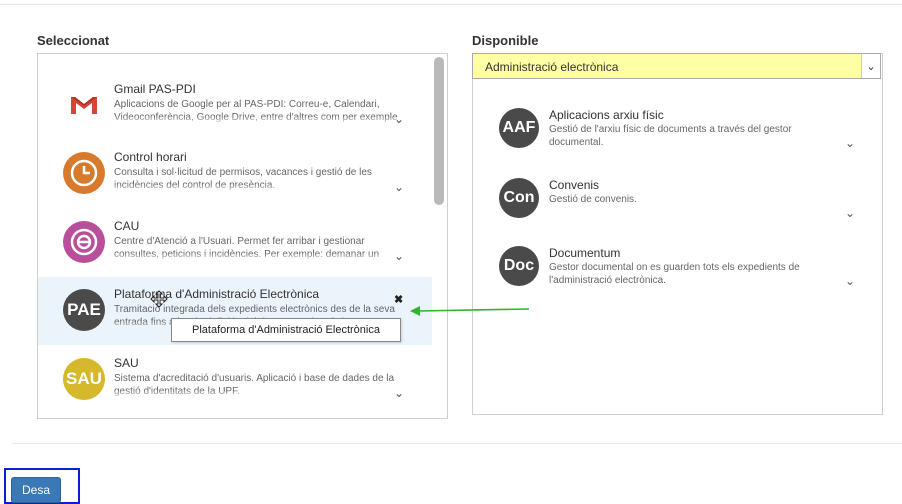 The image size is (902, 504). What do you see at coordinates (84, 173) in the screenshot?
I see `clock-icon` at bounding box center [84, 173].